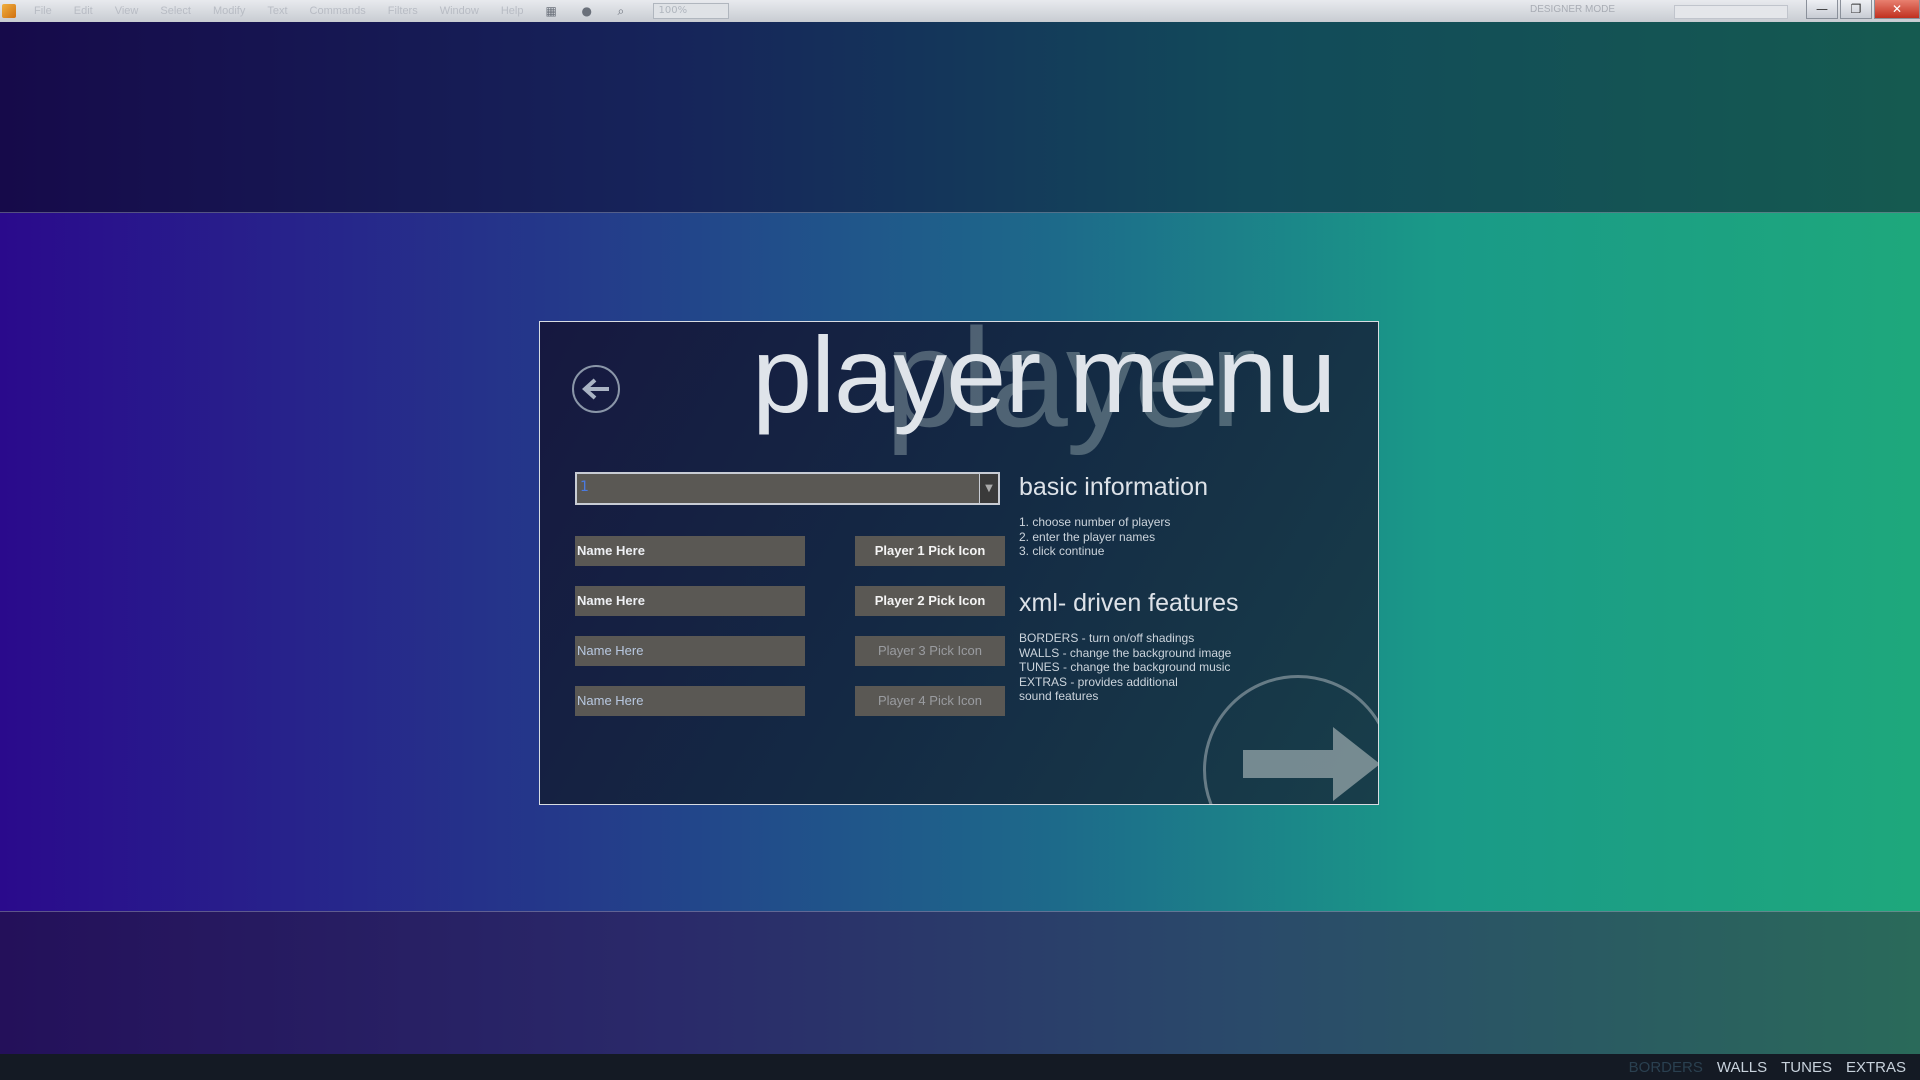 This screenshot has height=1080, width=1920. What do you see at coordinates (690, 651) in the screenshot?
I see `player3-name-input: Name Here` at bounding box center [690, 651].